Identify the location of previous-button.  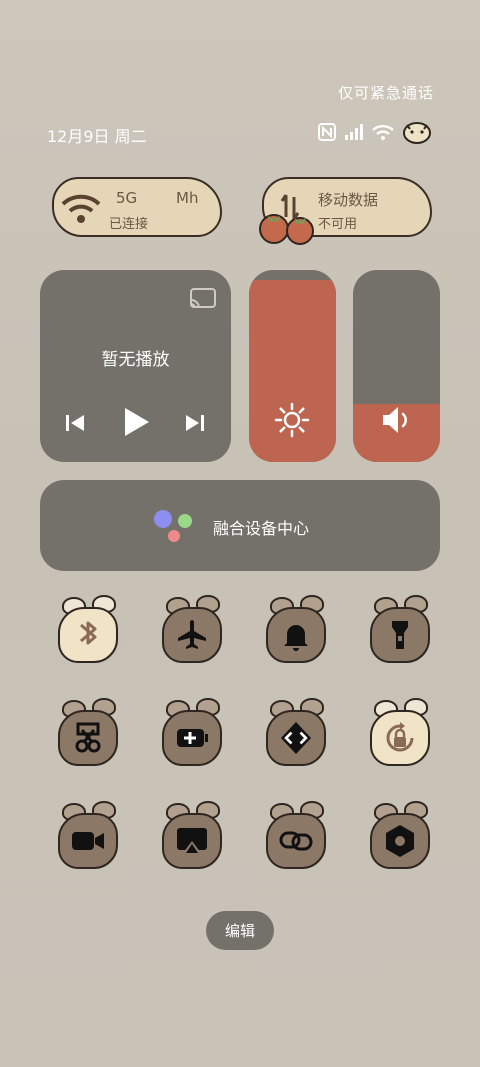
(75, 425).